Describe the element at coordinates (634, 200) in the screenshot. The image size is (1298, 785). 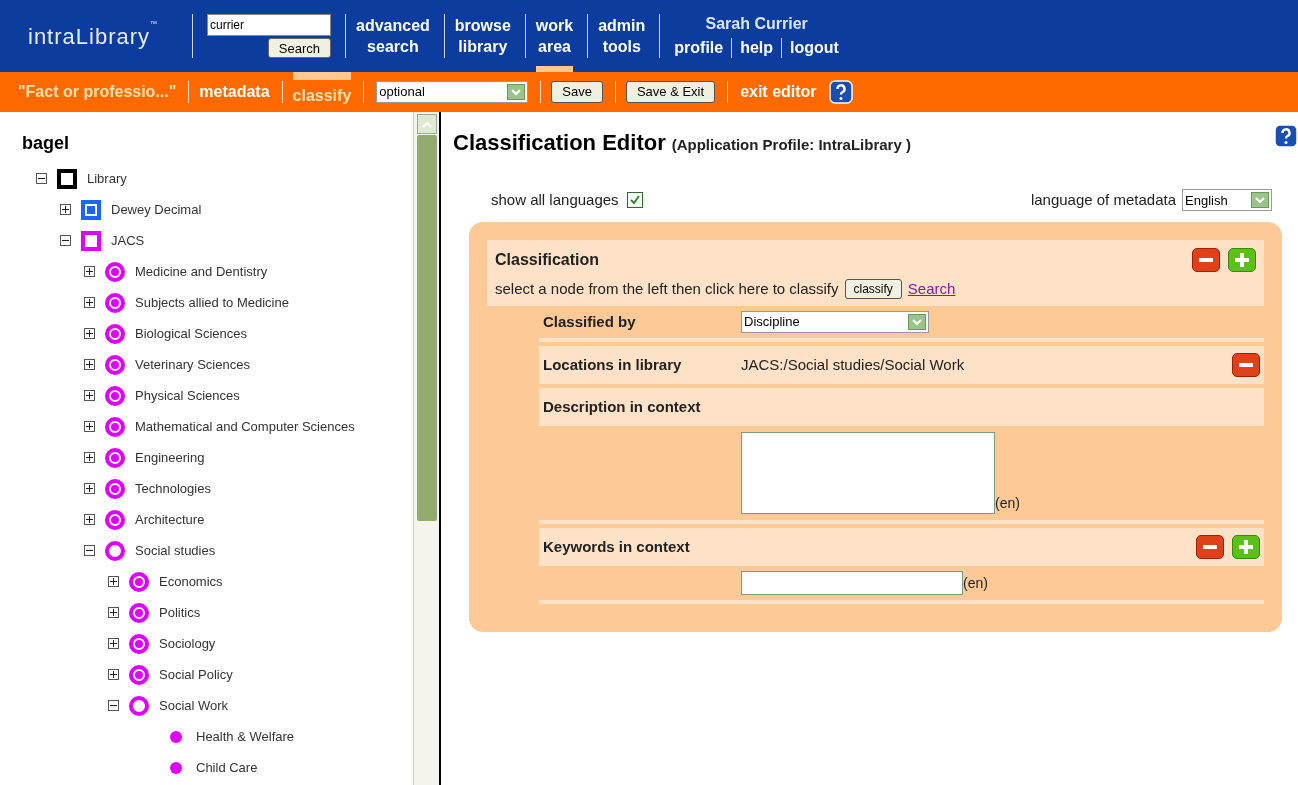
I see `checkbox` at that location.